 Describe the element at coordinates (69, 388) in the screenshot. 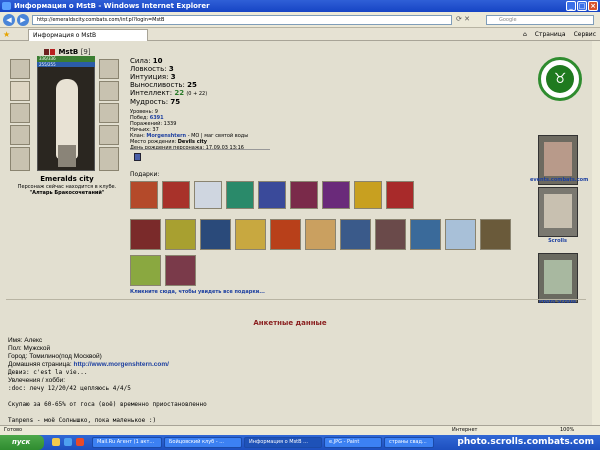

I see `profile-hobby-line-1: :doc: лечу 12/20/42 цепляюсь 4/4/5` at that location.